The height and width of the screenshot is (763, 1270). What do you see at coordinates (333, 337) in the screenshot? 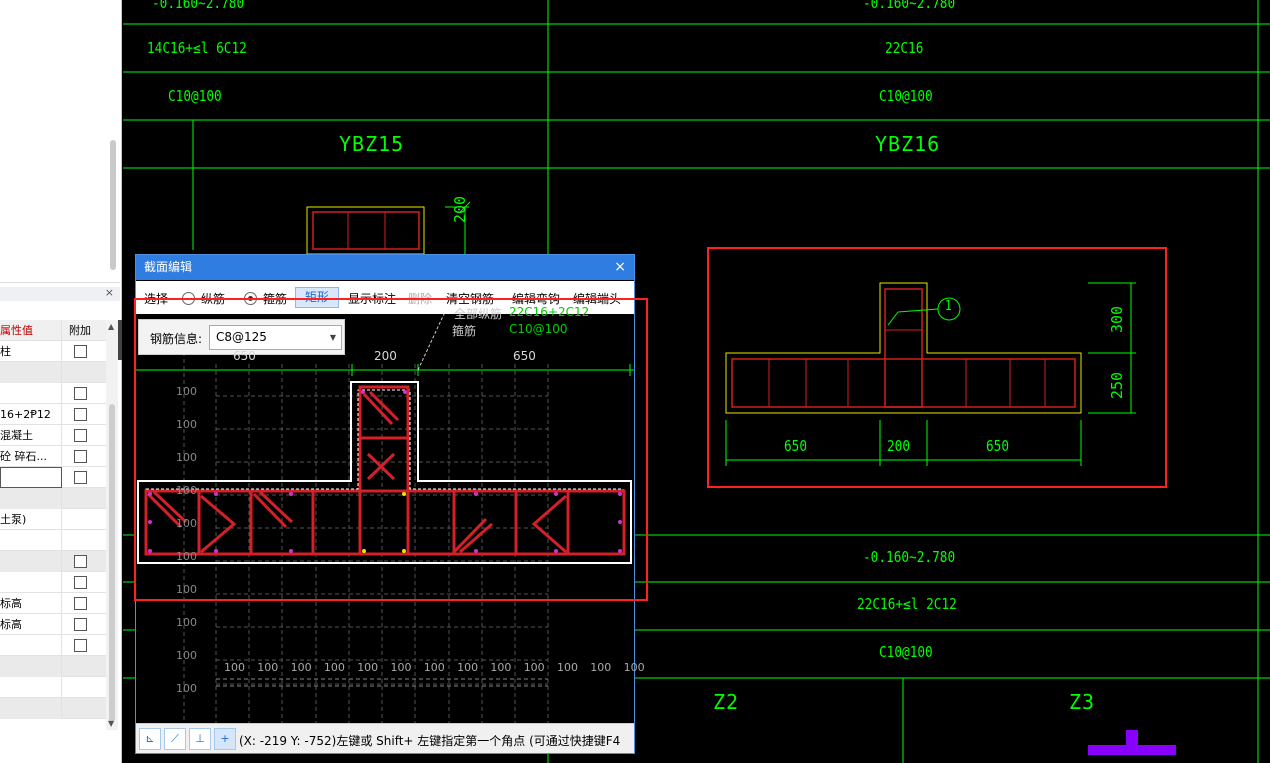
I see `chevron-down-icon: ▼` at bounding box center [333, 337].